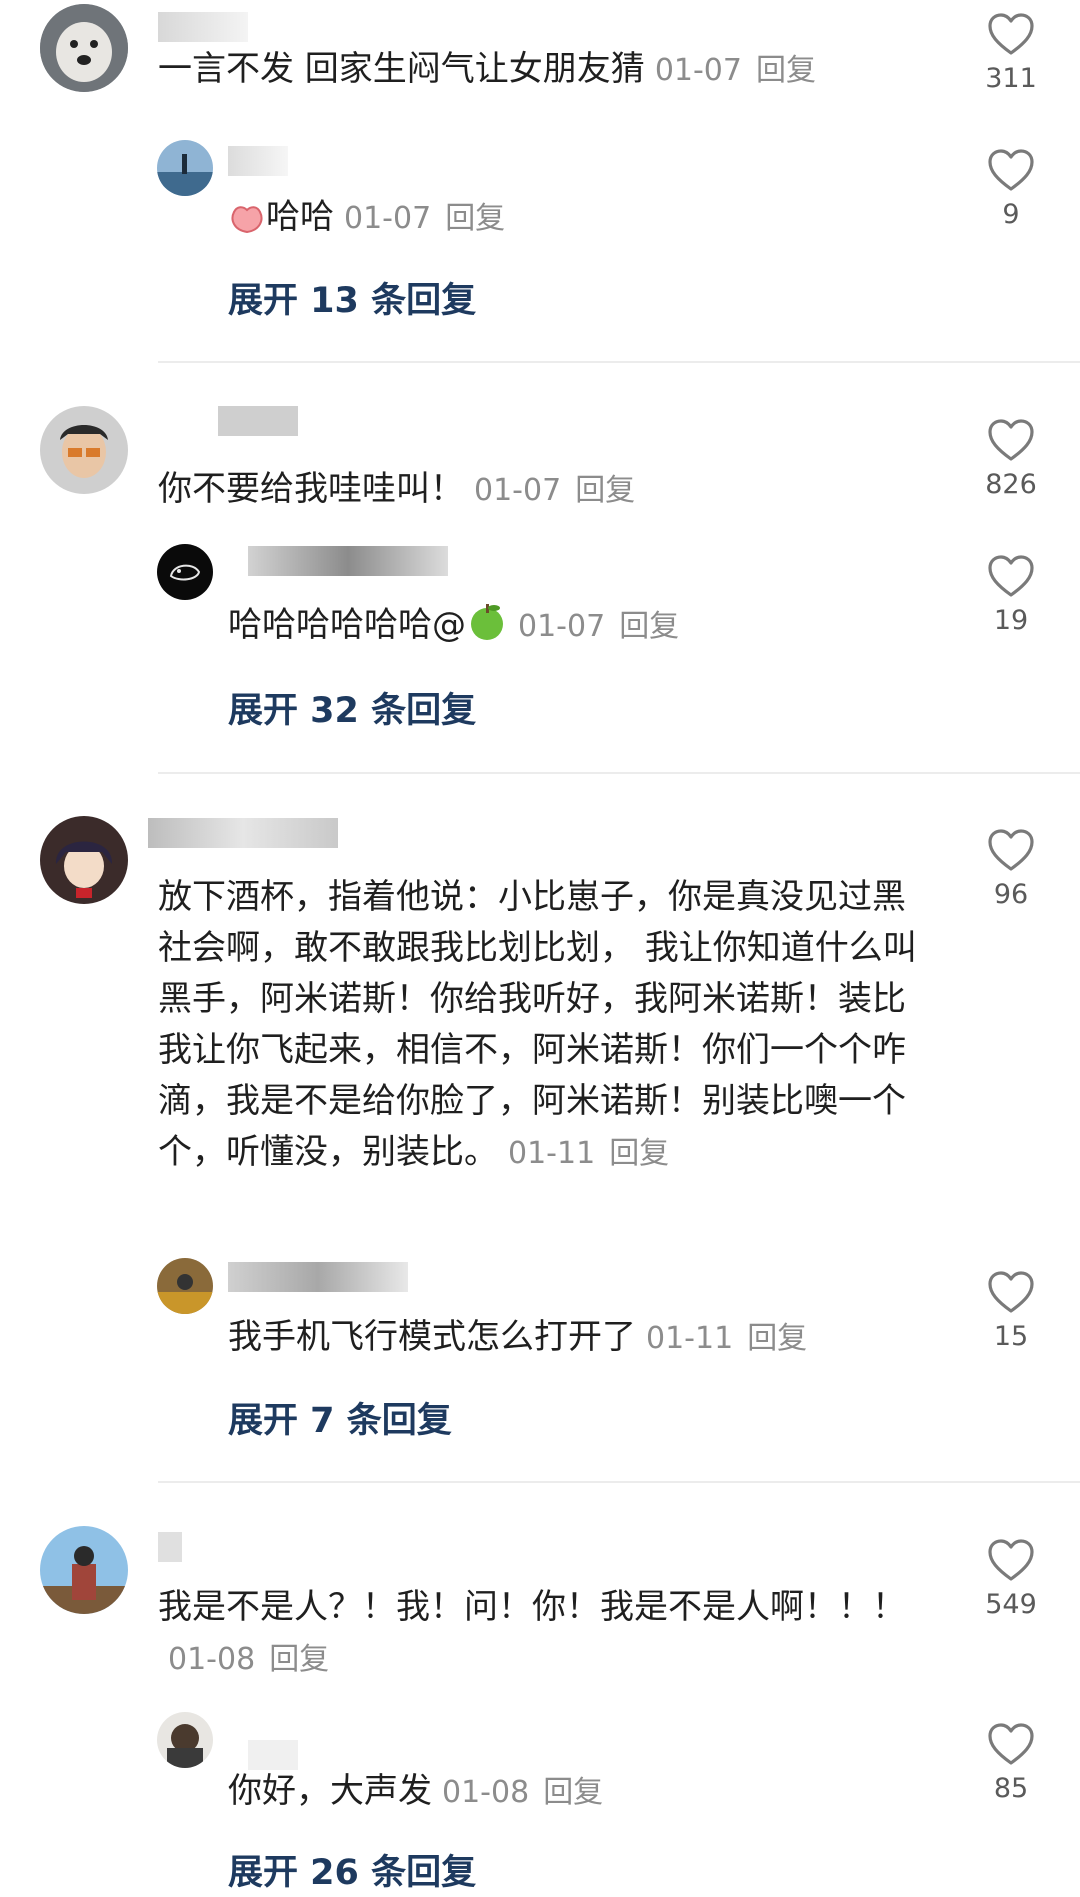 The image size is (1080, 1897). I want to click on like-button: 19, so click(1011, 595).